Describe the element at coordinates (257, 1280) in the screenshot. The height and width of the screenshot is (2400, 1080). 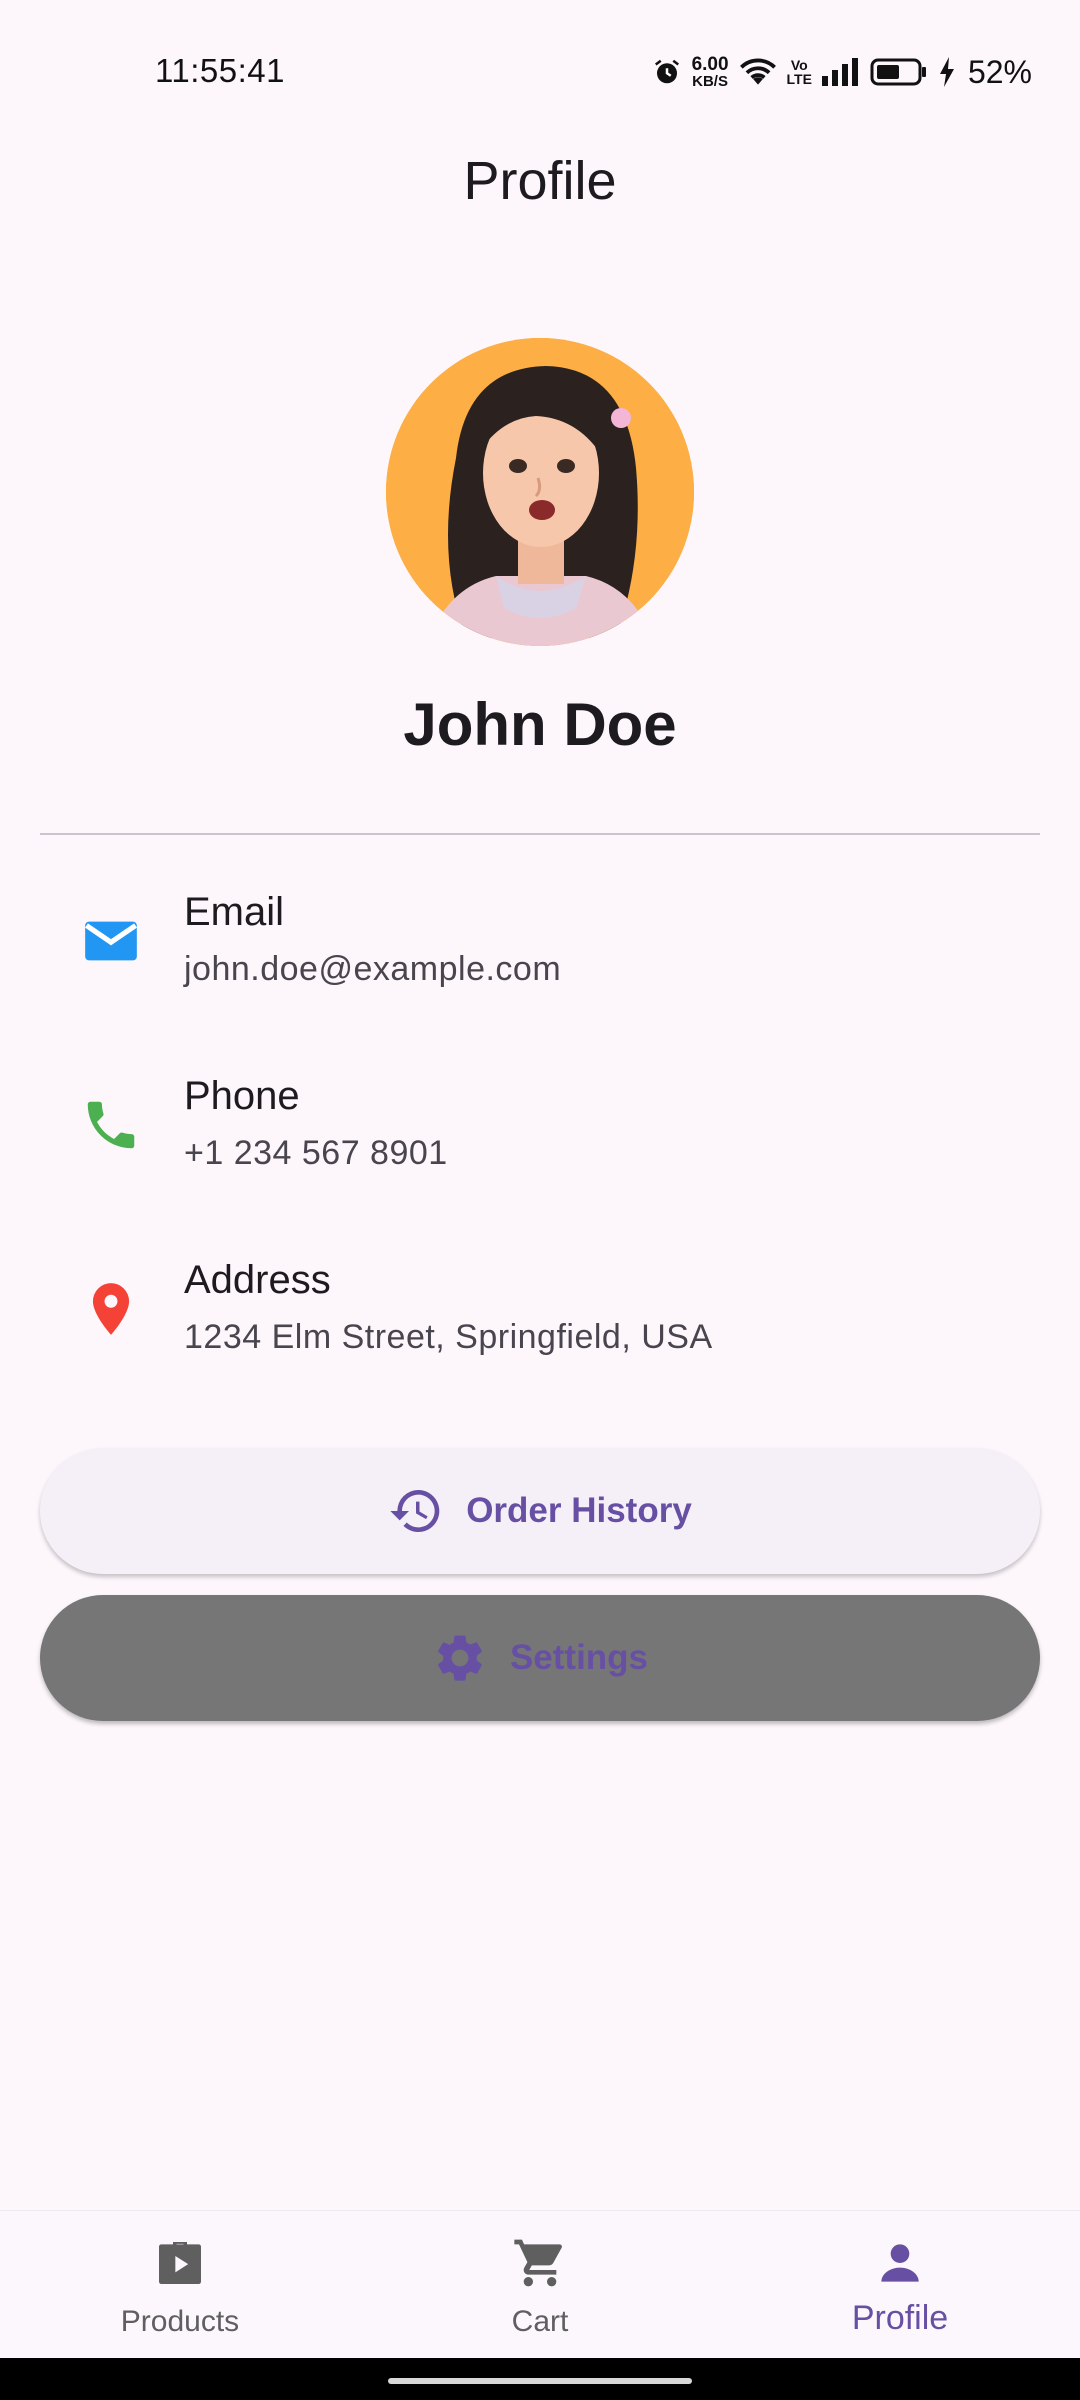
I see `info-label: Address` at that location.